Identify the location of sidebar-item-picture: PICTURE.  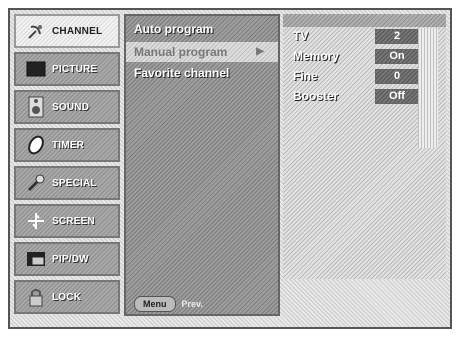
(67, 69).